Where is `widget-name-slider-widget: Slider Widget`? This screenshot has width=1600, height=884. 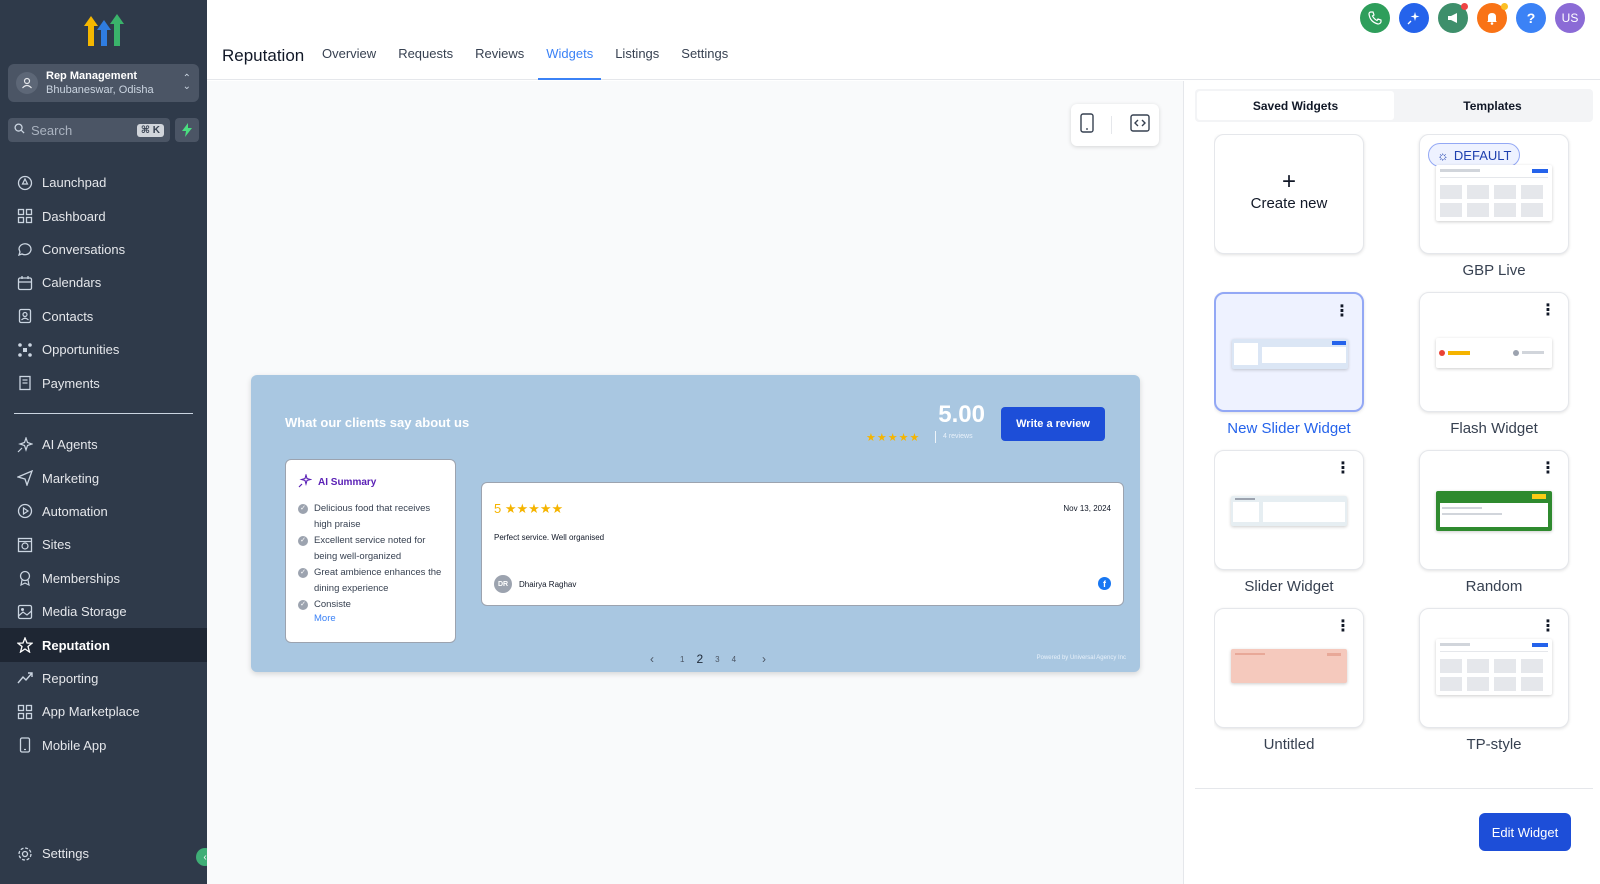
widget-name-slider-widget: Slider Widget is located at coordinates (1289, 586).